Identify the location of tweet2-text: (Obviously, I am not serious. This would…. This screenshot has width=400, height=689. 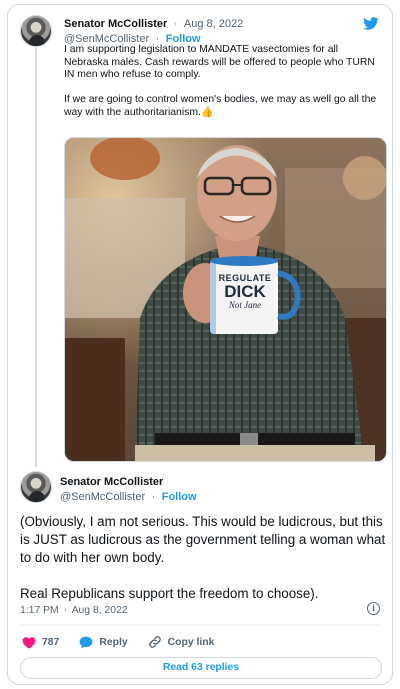
(203, 557).